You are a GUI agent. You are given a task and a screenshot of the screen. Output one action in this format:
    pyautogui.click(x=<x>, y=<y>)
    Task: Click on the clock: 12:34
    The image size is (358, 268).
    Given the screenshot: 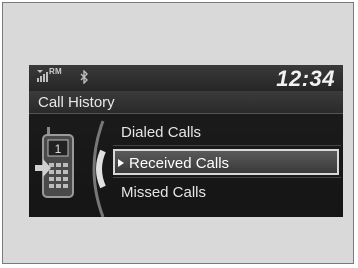 What is the action you would take?
    pyautogui.click(x=305, y=78)
    